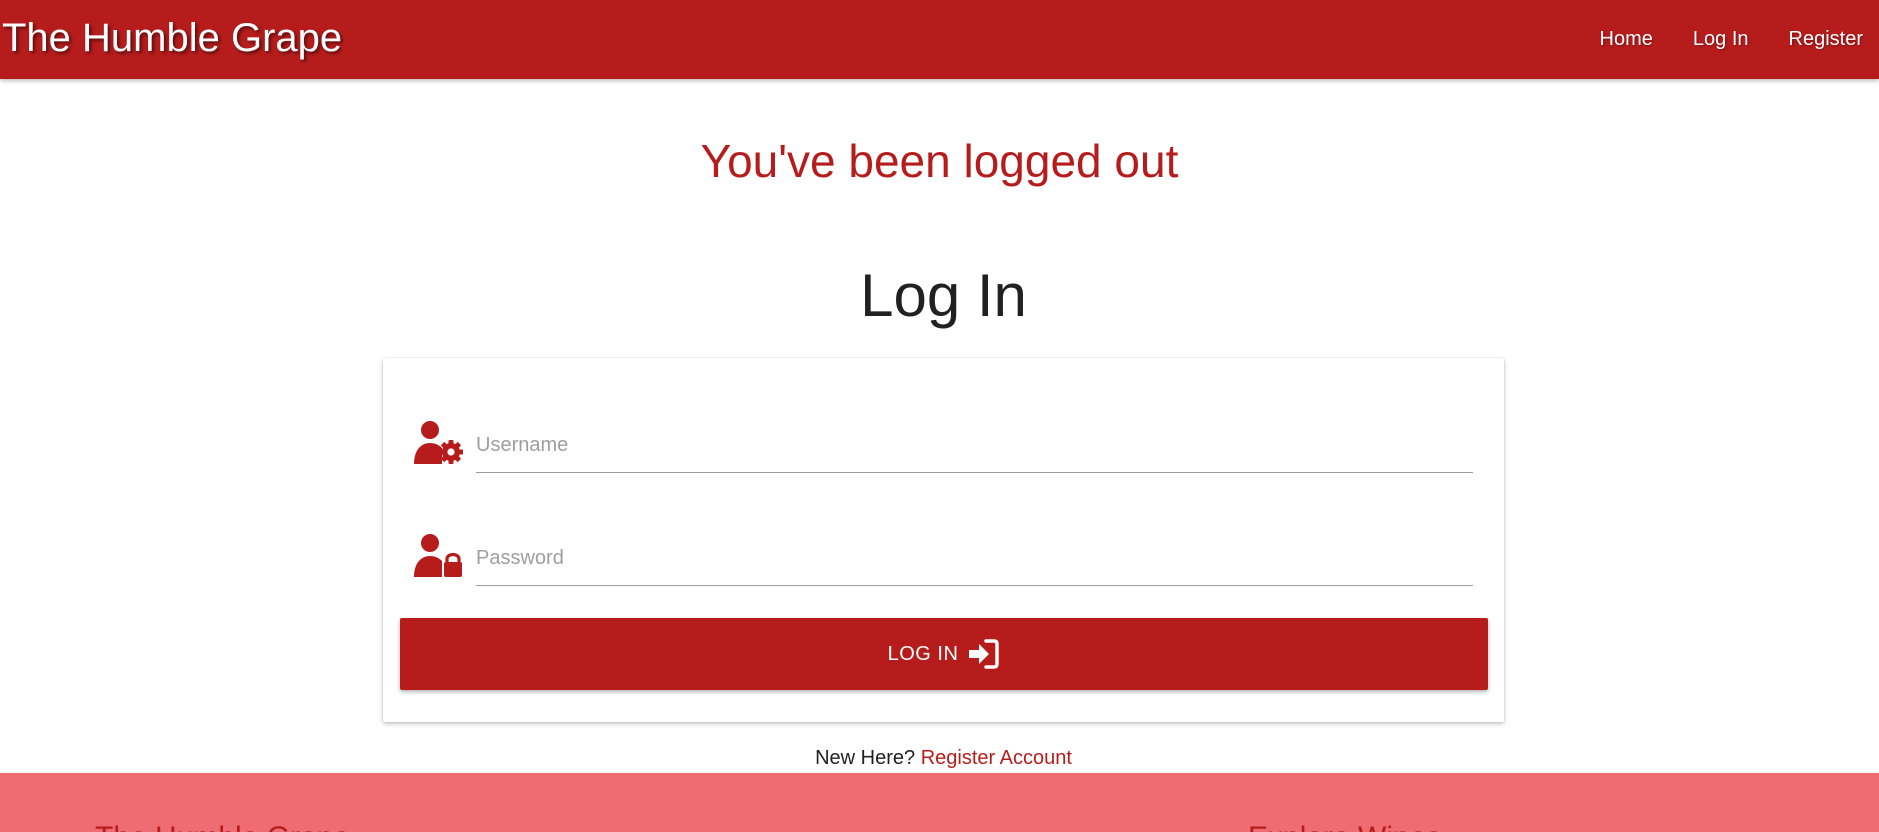  Describe the element at coordinates (939, 161) in the screenshot. I see `flash-message: You've been logged out` at that location.